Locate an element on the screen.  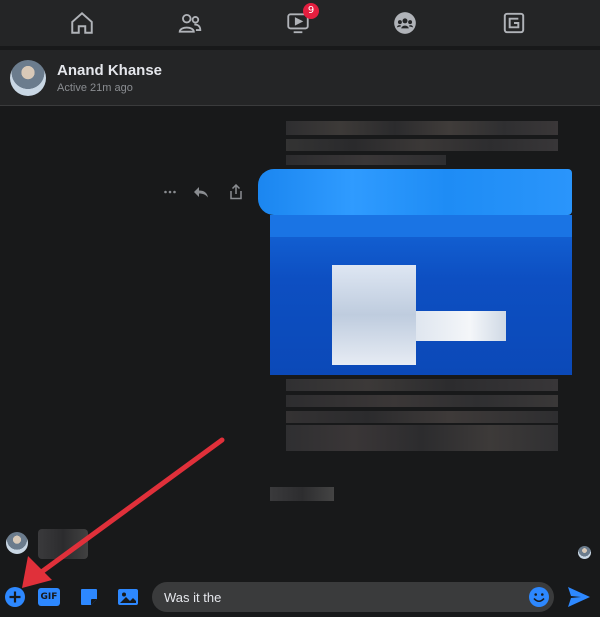
friends-icon is located at coordinates (190, 23).